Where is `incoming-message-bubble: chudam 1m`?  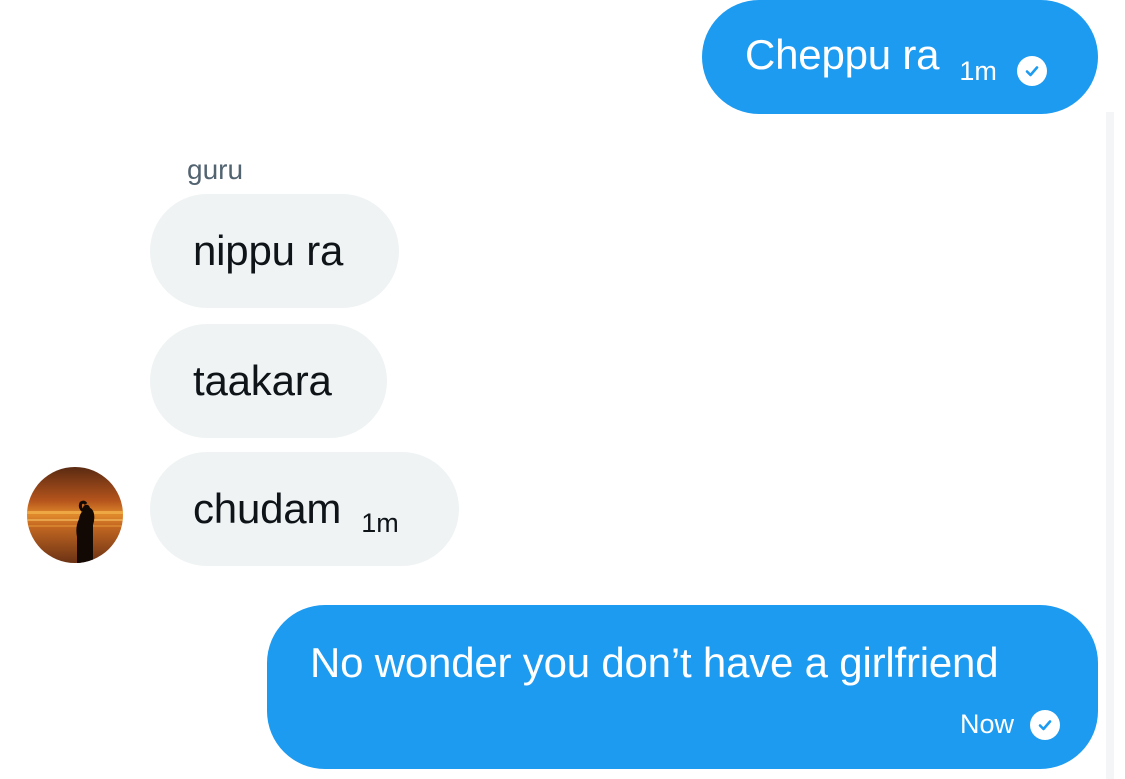 incoming-message-bubble: chudam 1m is located at coordinates (304, 509).